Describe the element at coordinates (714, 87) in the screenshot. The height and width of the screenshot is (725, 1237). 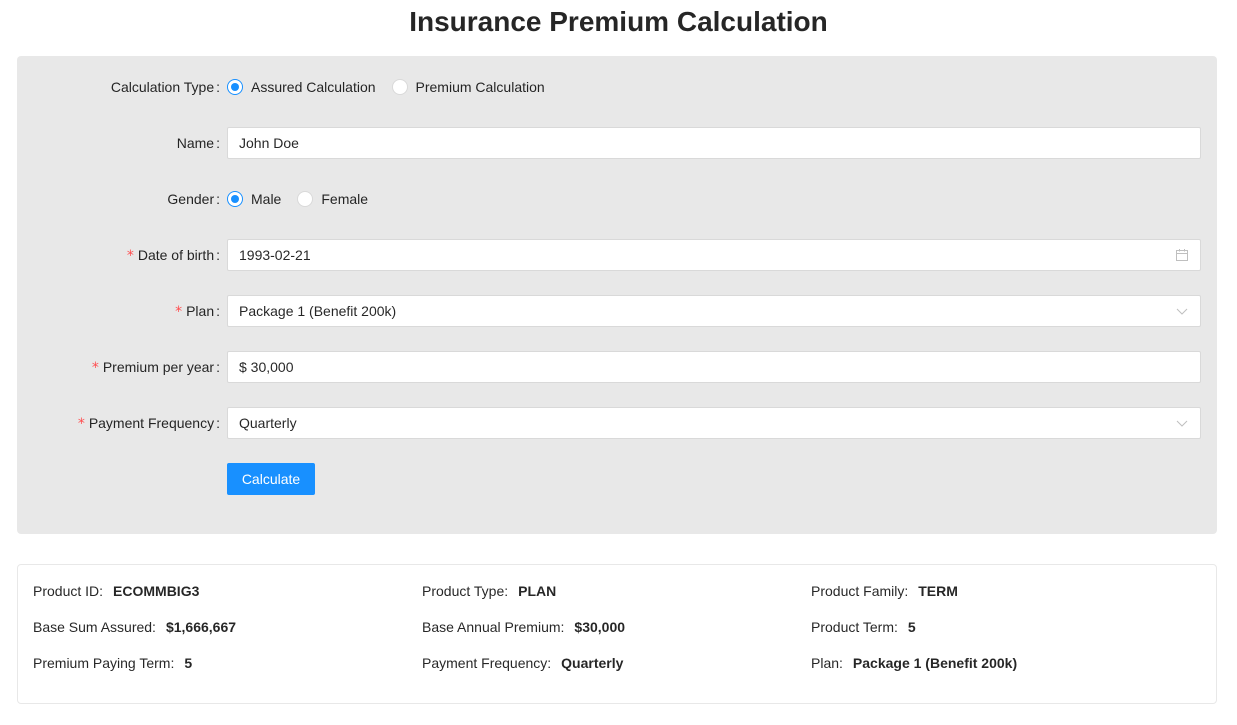
I see `calculation-type-radio-group: Assured Calculation Premium Calculation` at that location.